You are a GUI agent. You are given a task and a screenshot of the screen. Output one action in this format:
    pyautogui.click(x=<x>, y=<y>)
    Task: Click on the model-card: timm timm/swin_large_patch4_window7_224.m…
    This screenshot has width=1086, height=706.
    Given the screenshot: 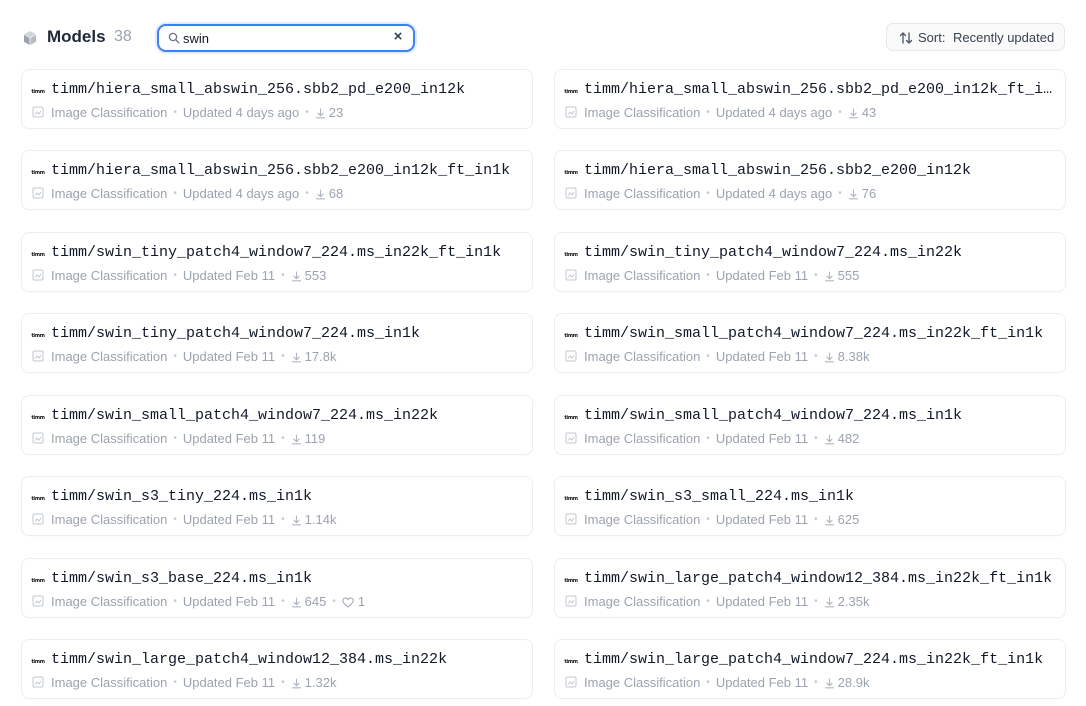 What is the action you would take?
    pyautogui.click(x=810, y=669)
    